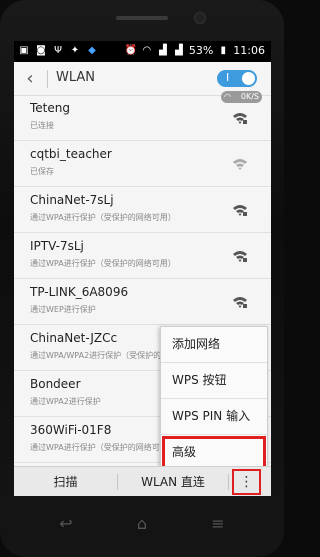 This screenshot has height=557, width=320. I want to click on overflow-menu: 添加网络 WPS 按钮 WPS PIN 输入 高级, so click(214, 398).